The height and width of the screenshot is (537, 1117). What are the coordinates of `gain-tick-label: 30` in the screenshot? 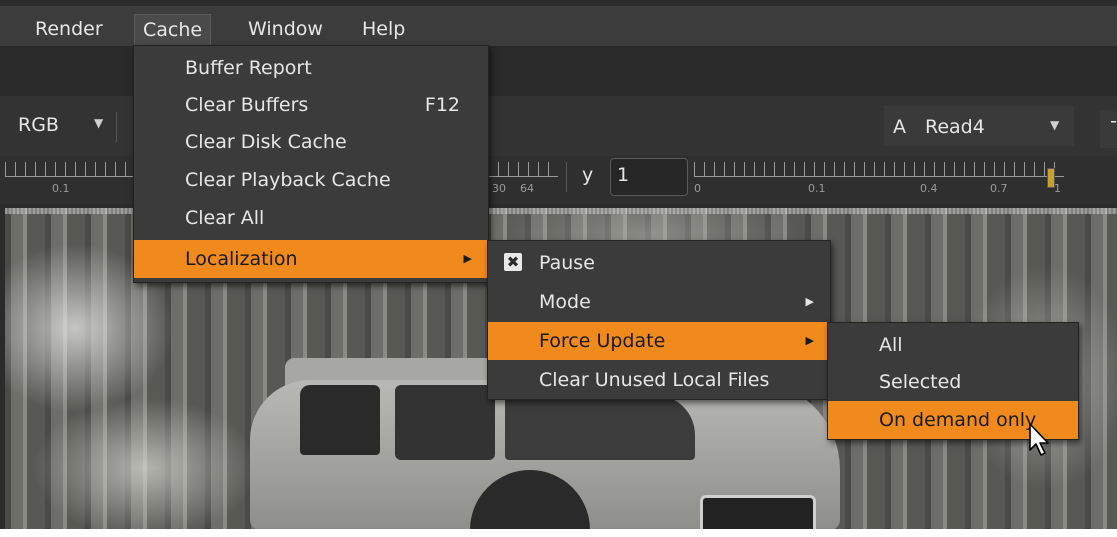 It's located at (499, 188).